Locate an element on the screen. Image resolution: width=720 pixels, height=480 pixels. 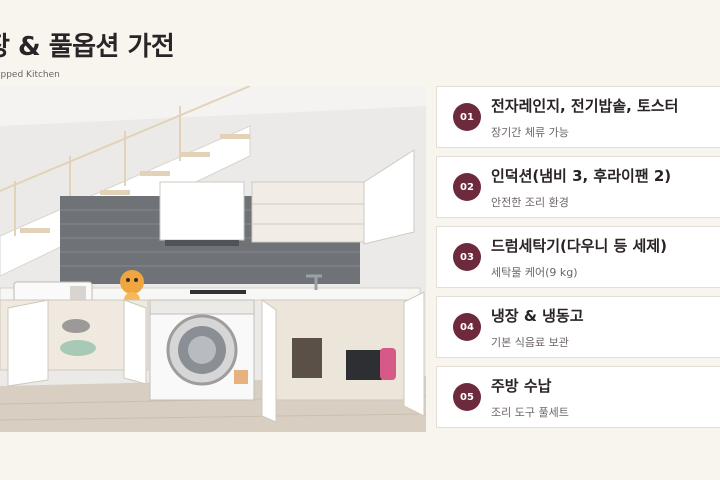
feature-title: 전자레인지, 전기밥솥, 토스터 is located at coordinates (585, 106).